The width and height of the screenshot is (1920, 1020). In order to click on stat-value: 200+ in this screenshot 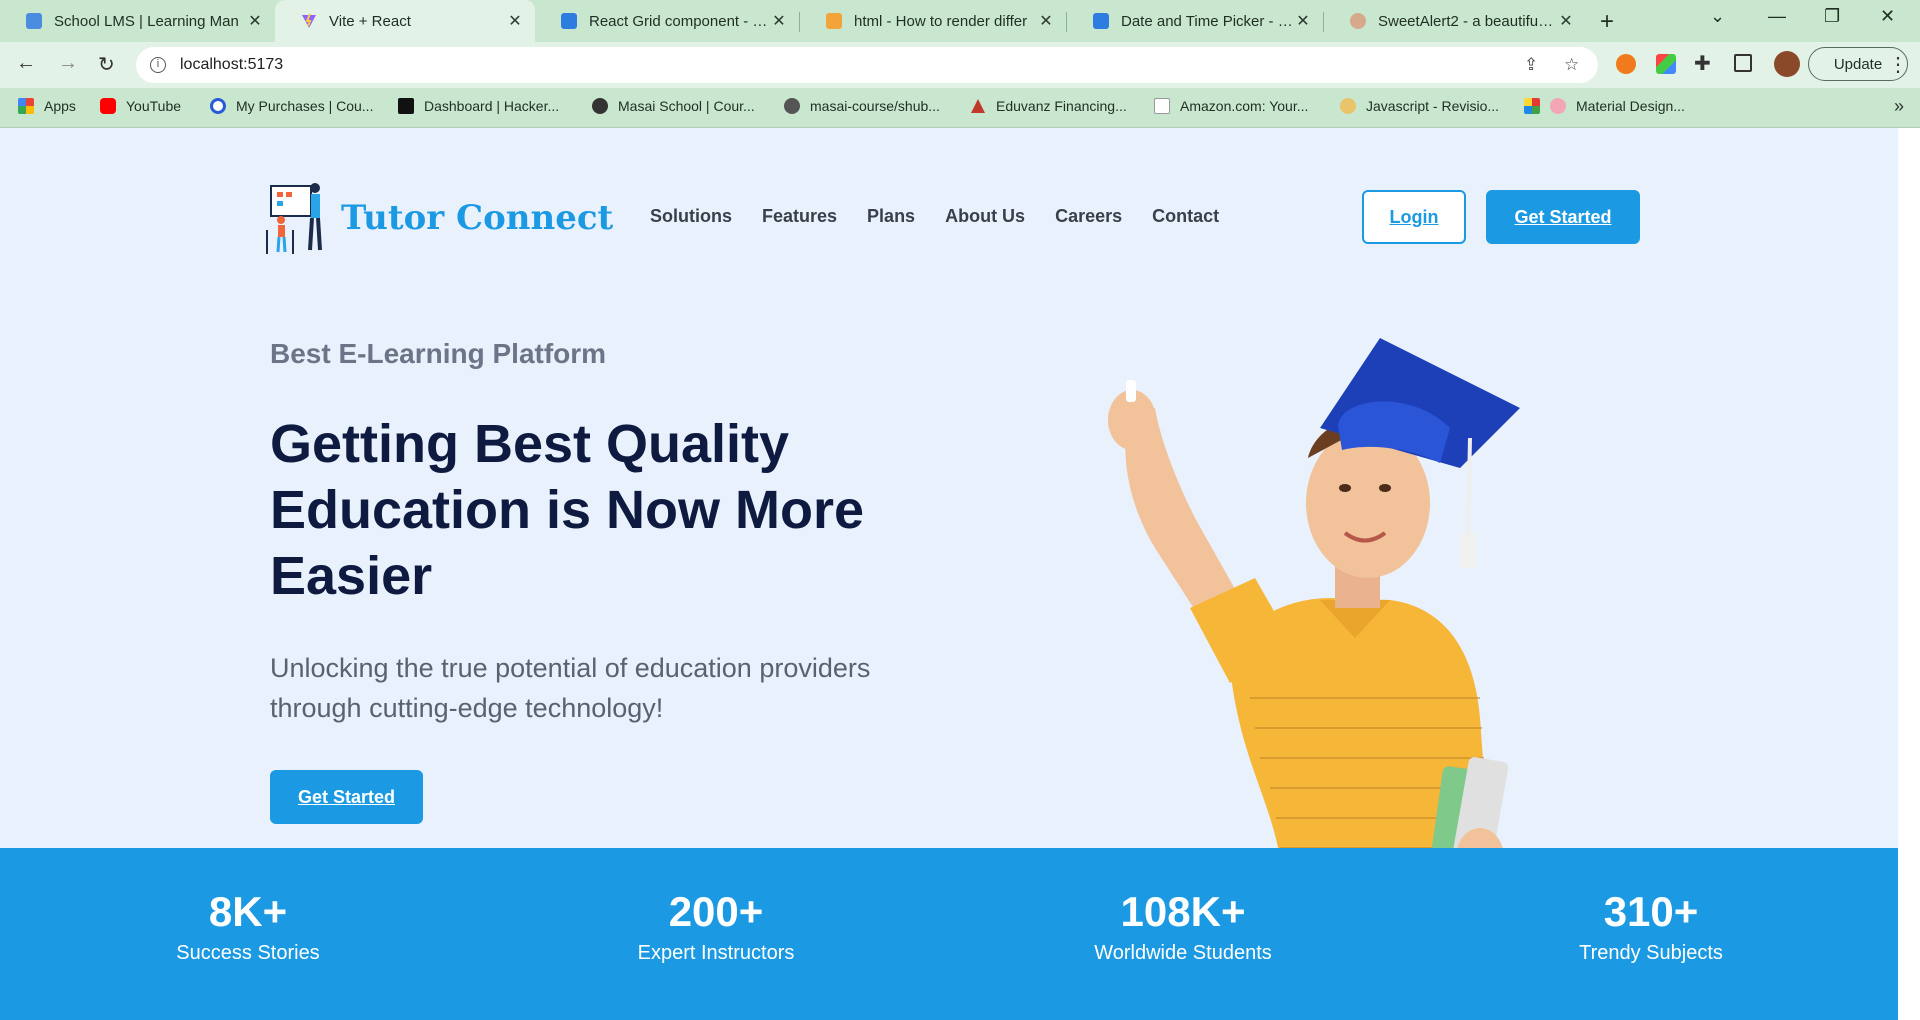, I will do `click(716, 911)`.